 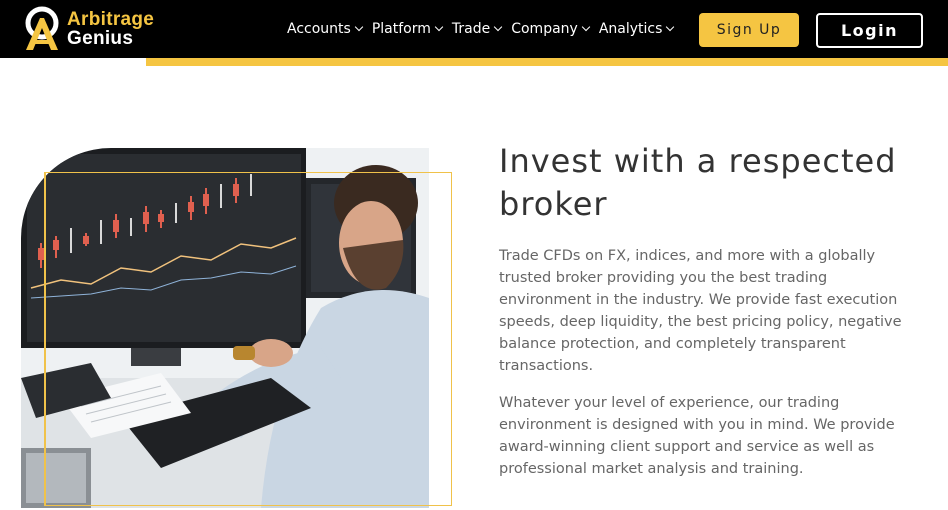 I want to click on brand-logo: Arbitrage Genius, so click(x=87, y=29).